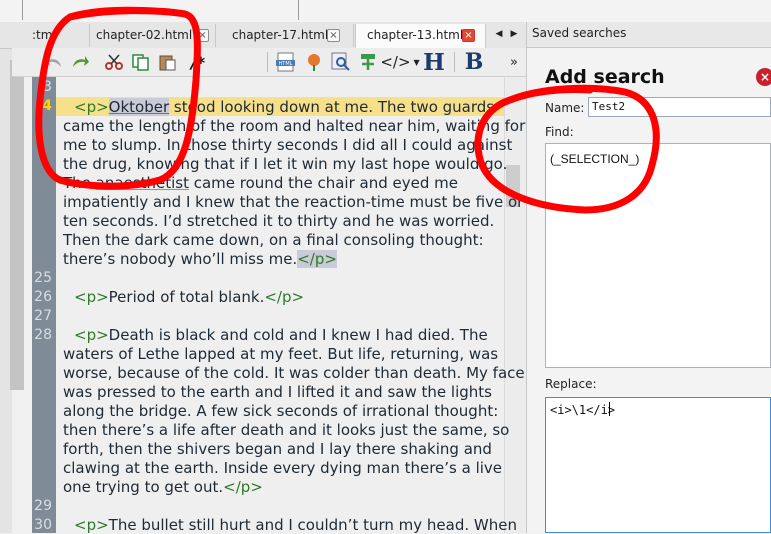 This screenshot has width=771, height=534. What do you see at coordinates (280, 35) in the screenshot?
I see `tab-label: chapter-17.html` at bounding box center [280, 35].